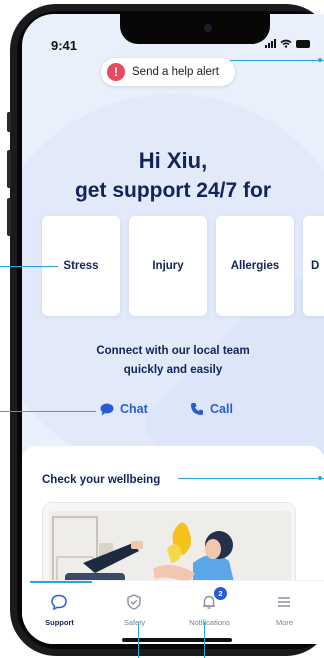 This screenshot has height=658, width=324. I want to click on call-button: Call, so click(211, 409).